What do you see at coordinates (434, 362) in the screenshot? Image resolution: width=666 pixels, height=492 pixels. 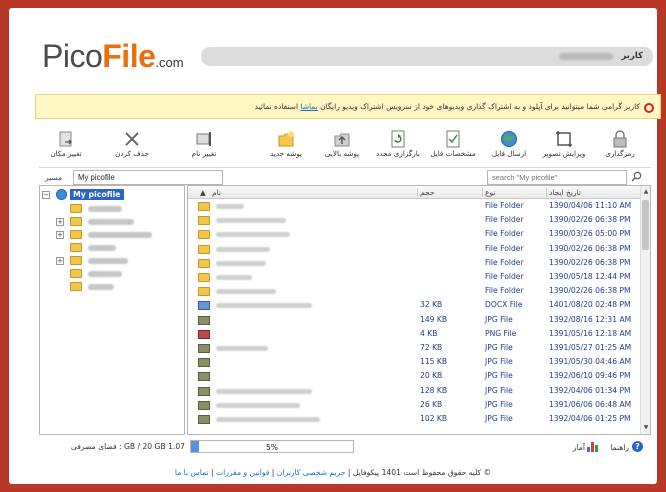 I see `file-size: 115 KB` at bounding box center [434, 362].